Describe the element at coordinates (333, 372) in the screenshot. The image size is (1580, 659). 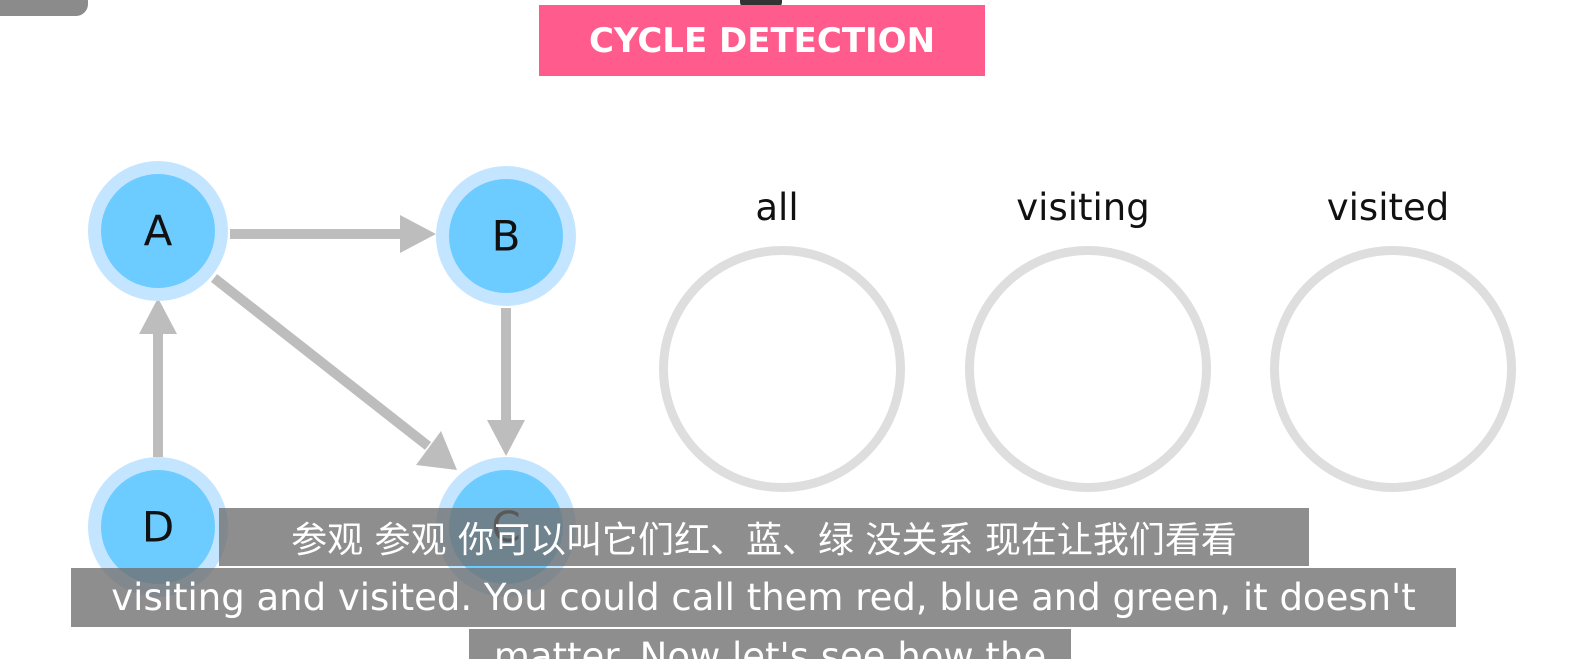
I see `edge-a-c` at that location.